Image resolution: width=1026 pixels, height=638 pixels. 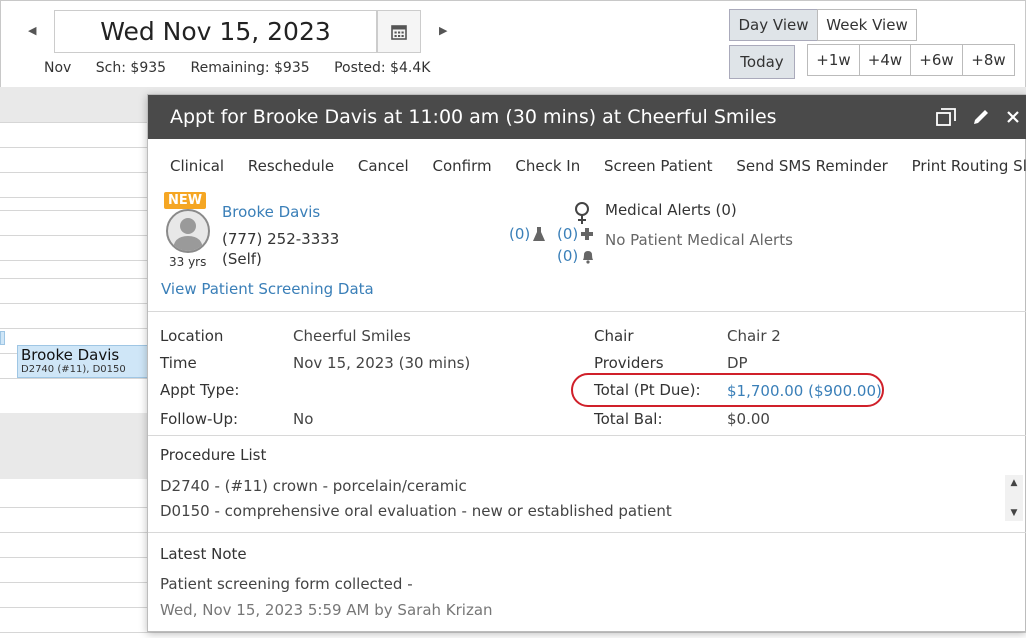 What do you see at coordinates (185, 200) in the screenshot?
I see `new-patient-badge: NEW` at bounding box center [185, 200].